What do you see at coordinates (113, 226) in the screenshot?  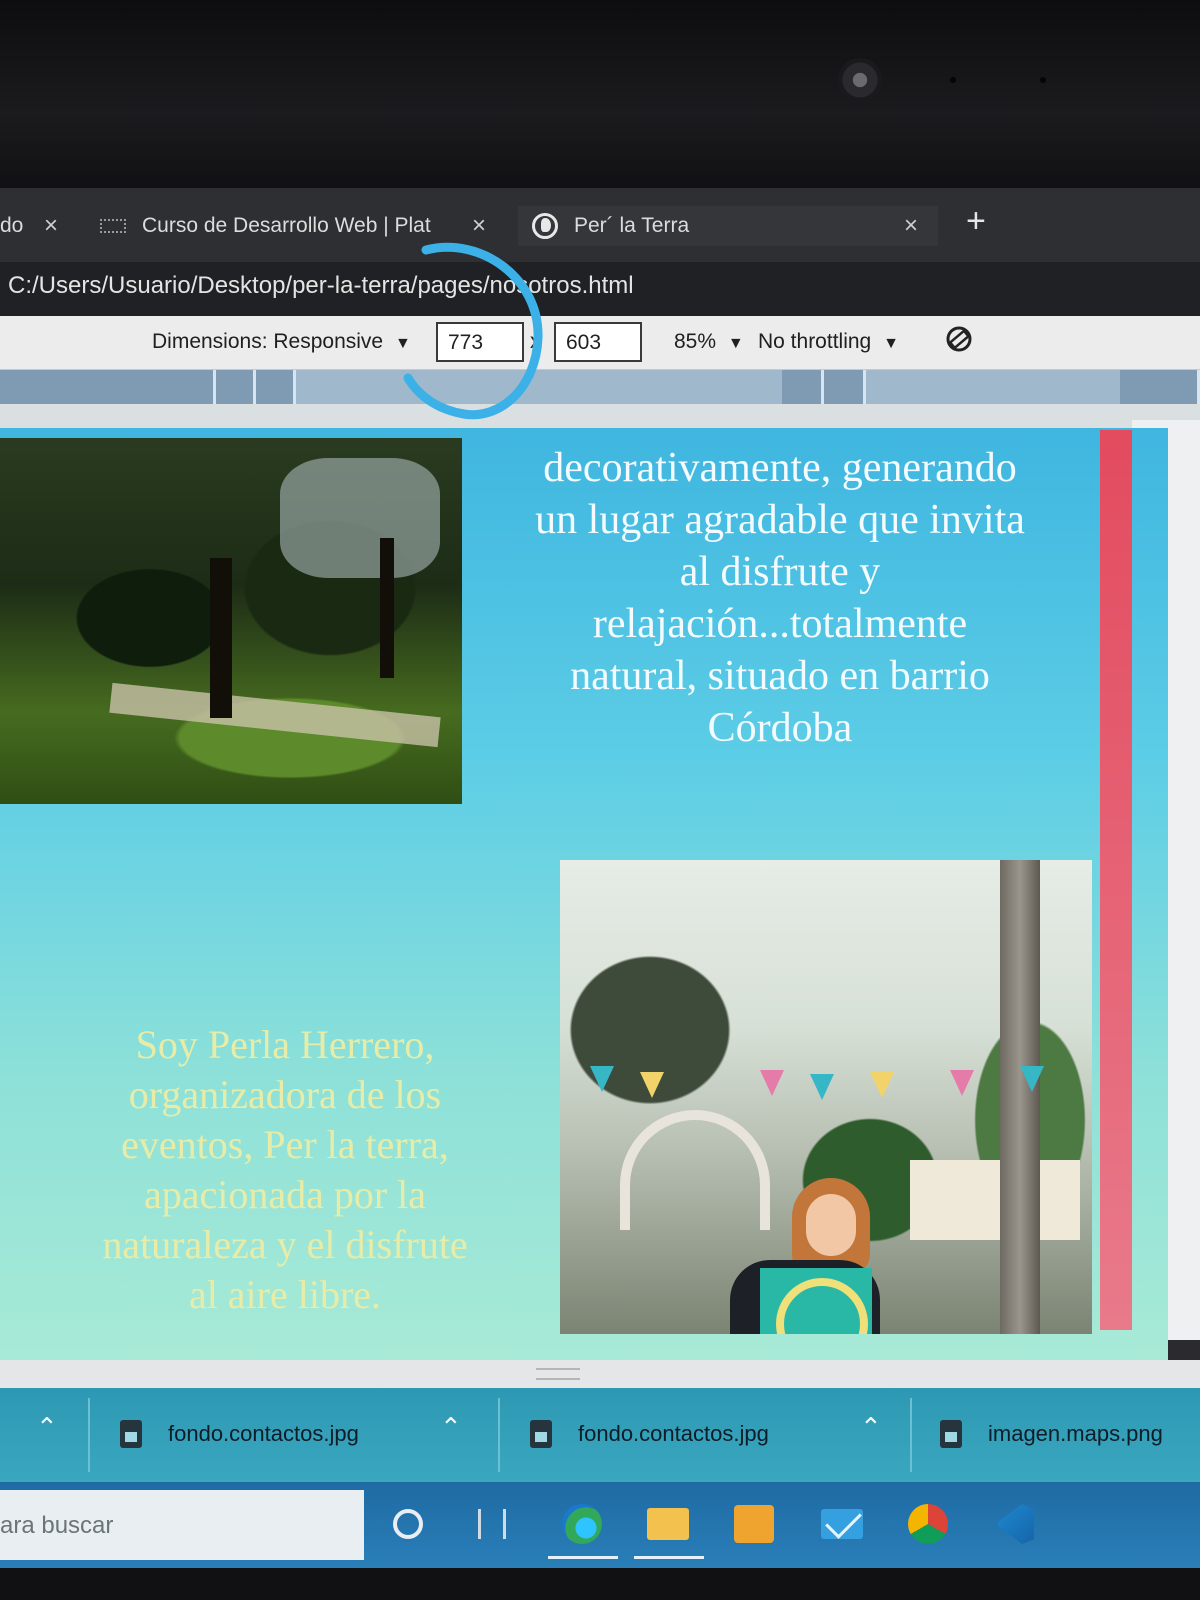 I see `platzi-icon` at bounding box center [113, 226].